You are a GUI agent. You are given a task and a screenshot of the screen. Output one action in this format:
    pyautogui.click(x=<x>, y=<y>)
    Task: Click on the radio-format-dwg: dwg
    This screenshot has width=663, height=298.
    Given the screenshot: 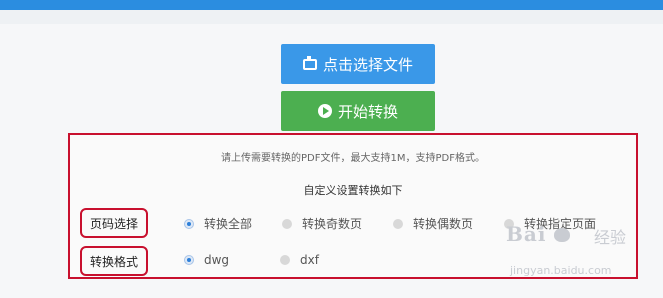 What is the action you would take?
    pyautogui.click(x=206, y=260)
    